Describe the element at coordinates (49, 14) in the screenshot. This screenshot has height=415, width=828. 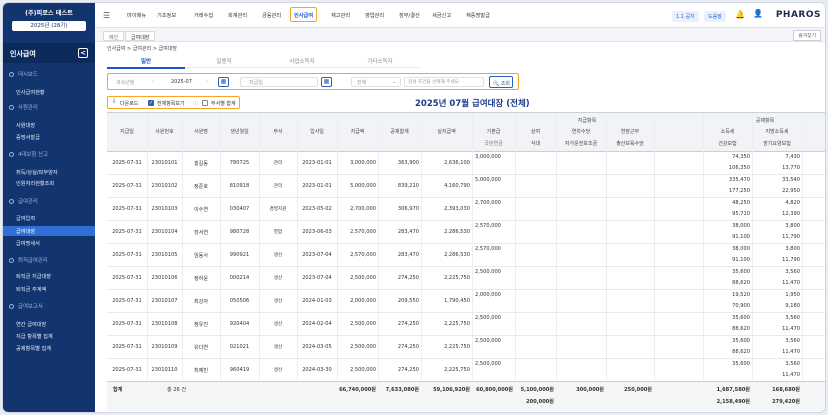
I see `company-name: (주)피로스 테스트` at that location.